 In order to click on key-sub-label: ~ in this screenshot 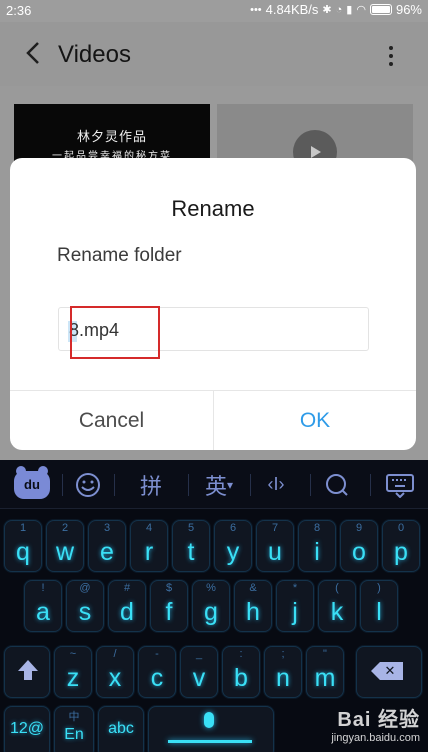, I will do `click(73, 654)`.